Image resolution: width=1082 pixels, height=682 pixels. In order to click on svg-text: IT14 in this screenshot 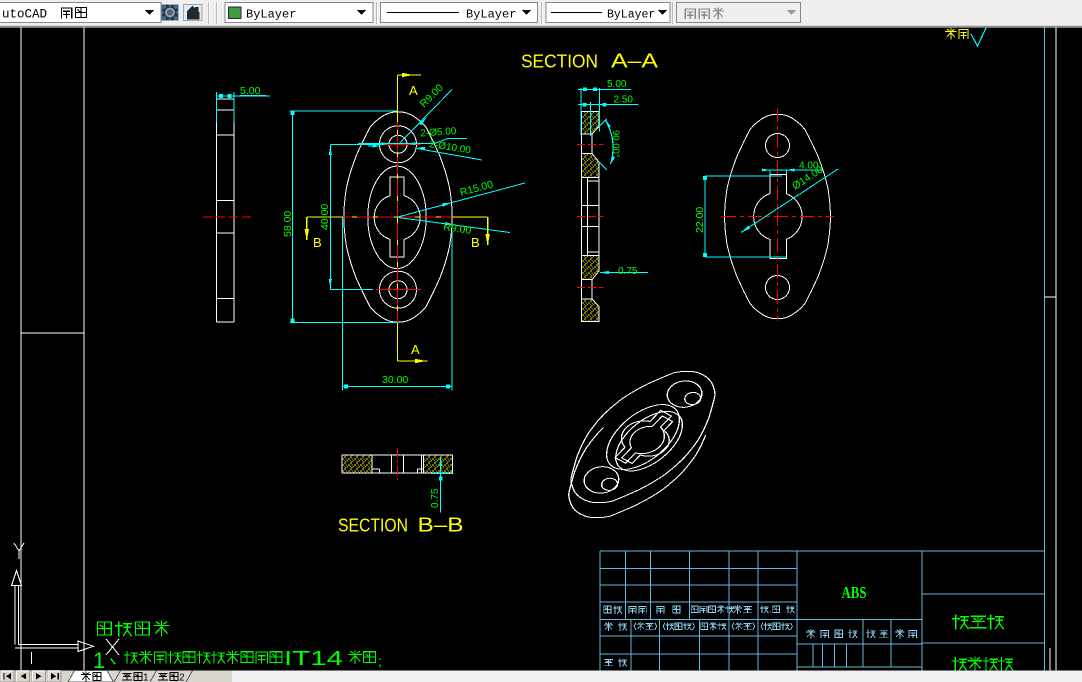, I will do `click(313, 659)`.